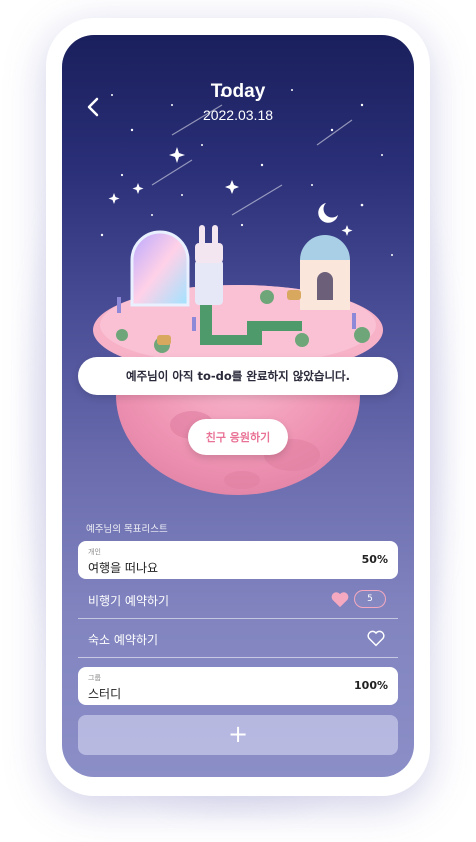 Image resolution: width=476 pixels, height=842 pixels. Describe the element at coordinates (238, 686) in the screenshot. I see `goal-card-group: 그룹 스터디 100%` at that location.